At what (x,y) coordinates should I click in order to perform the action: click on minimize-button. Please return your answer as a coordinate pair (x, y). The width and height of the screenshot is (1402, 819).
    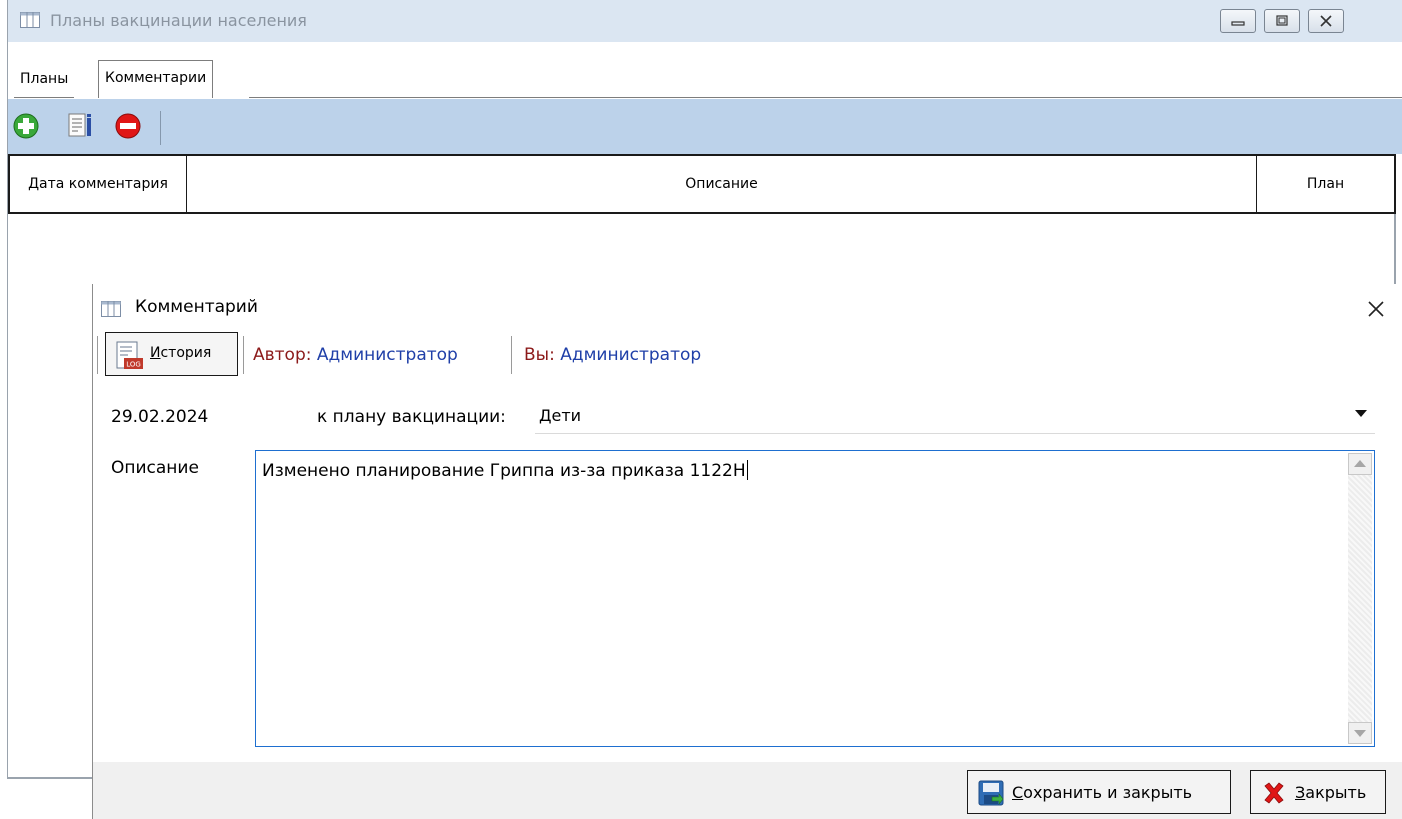
    Looking at the image, I should click on (1238, 21).